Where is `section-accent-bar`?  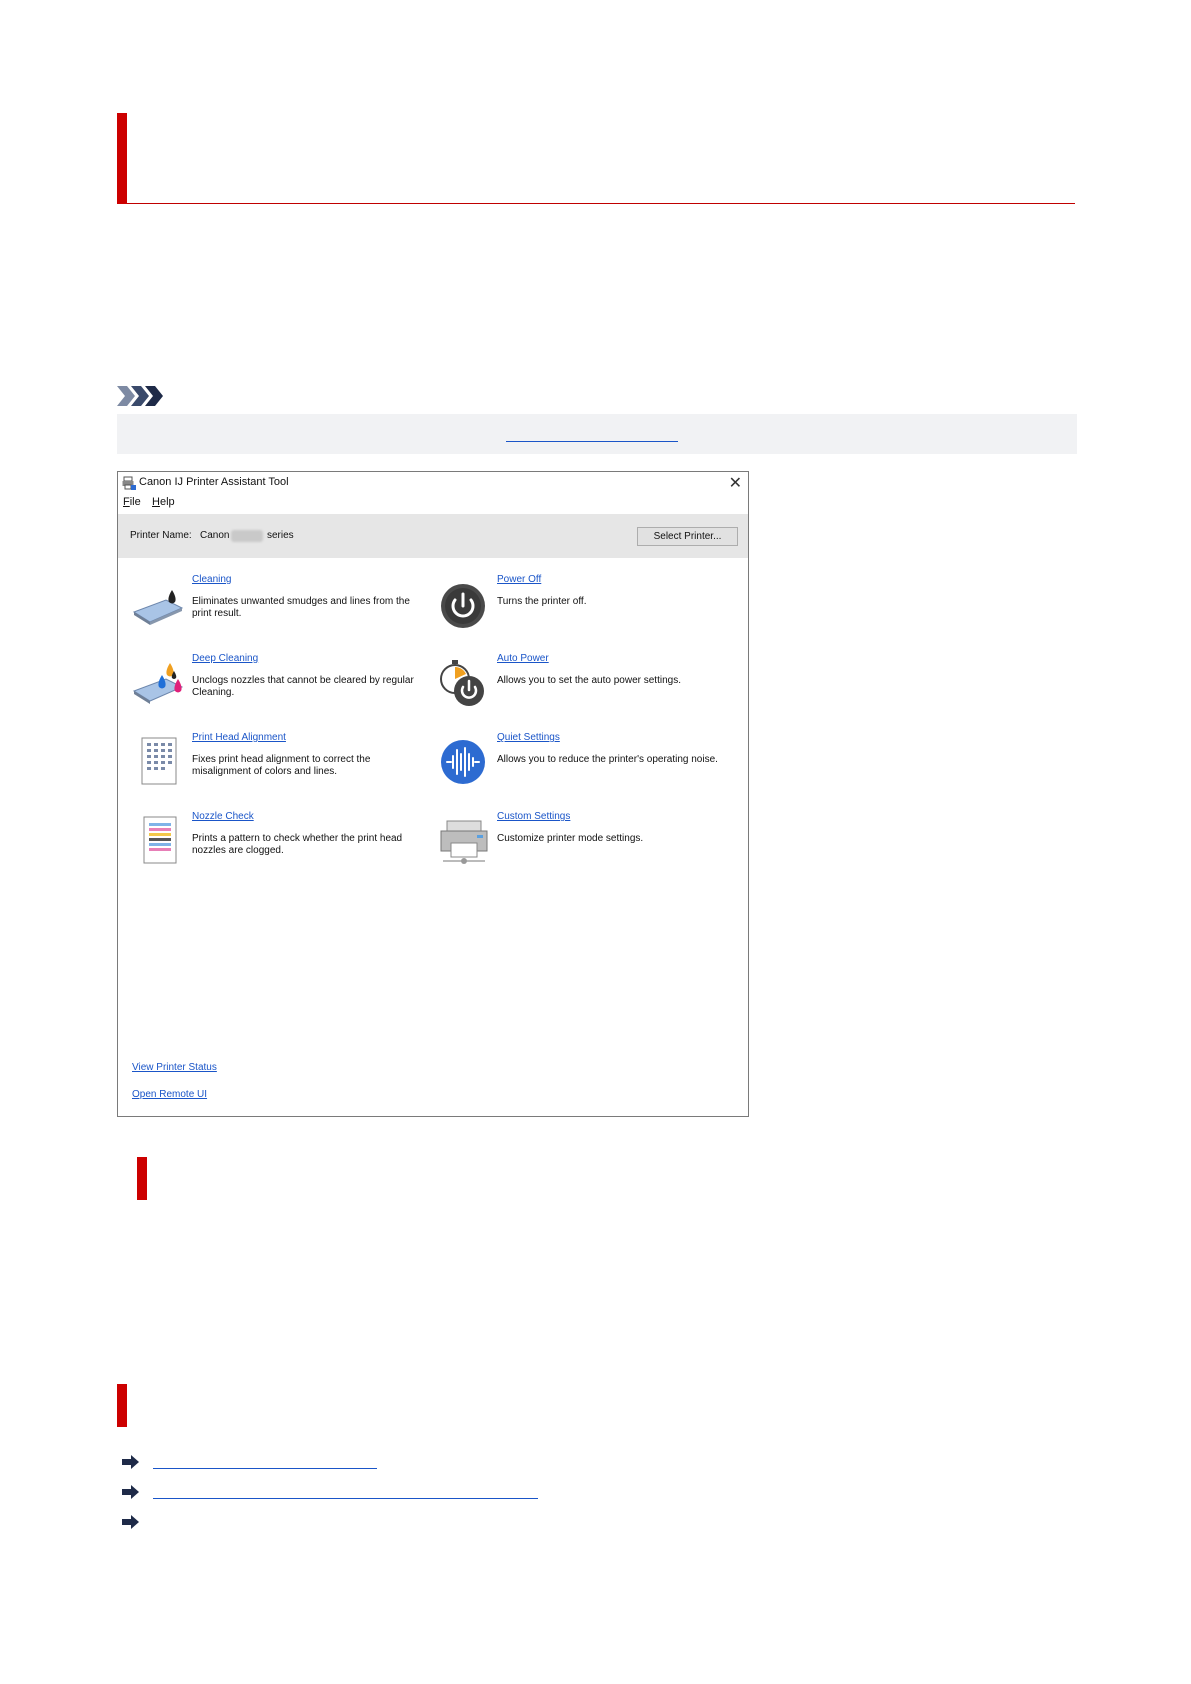
section-accent-bar is located at coordinates (142, 1178).